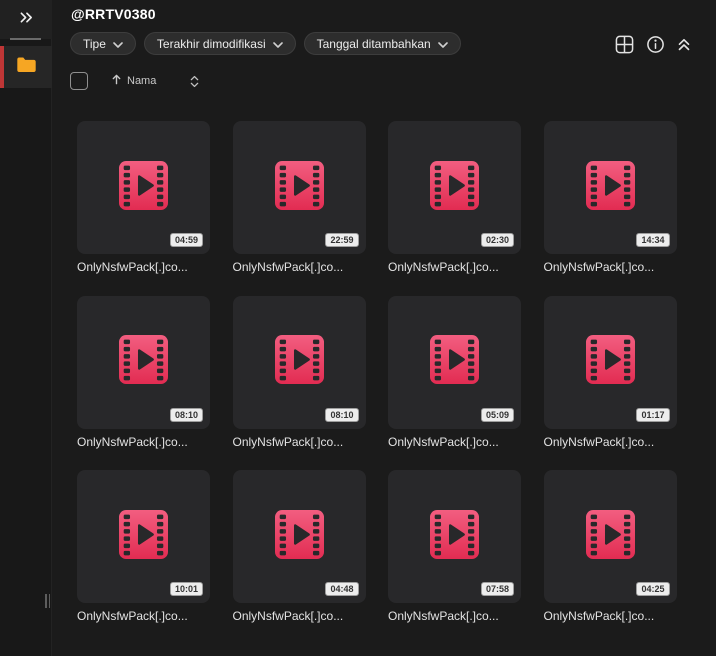 The image size is (716, 656). What do you see at coordinates (342, 589) in the screenshot?
I see `duration-badge: 04:48` at bounding box center [342, 589].